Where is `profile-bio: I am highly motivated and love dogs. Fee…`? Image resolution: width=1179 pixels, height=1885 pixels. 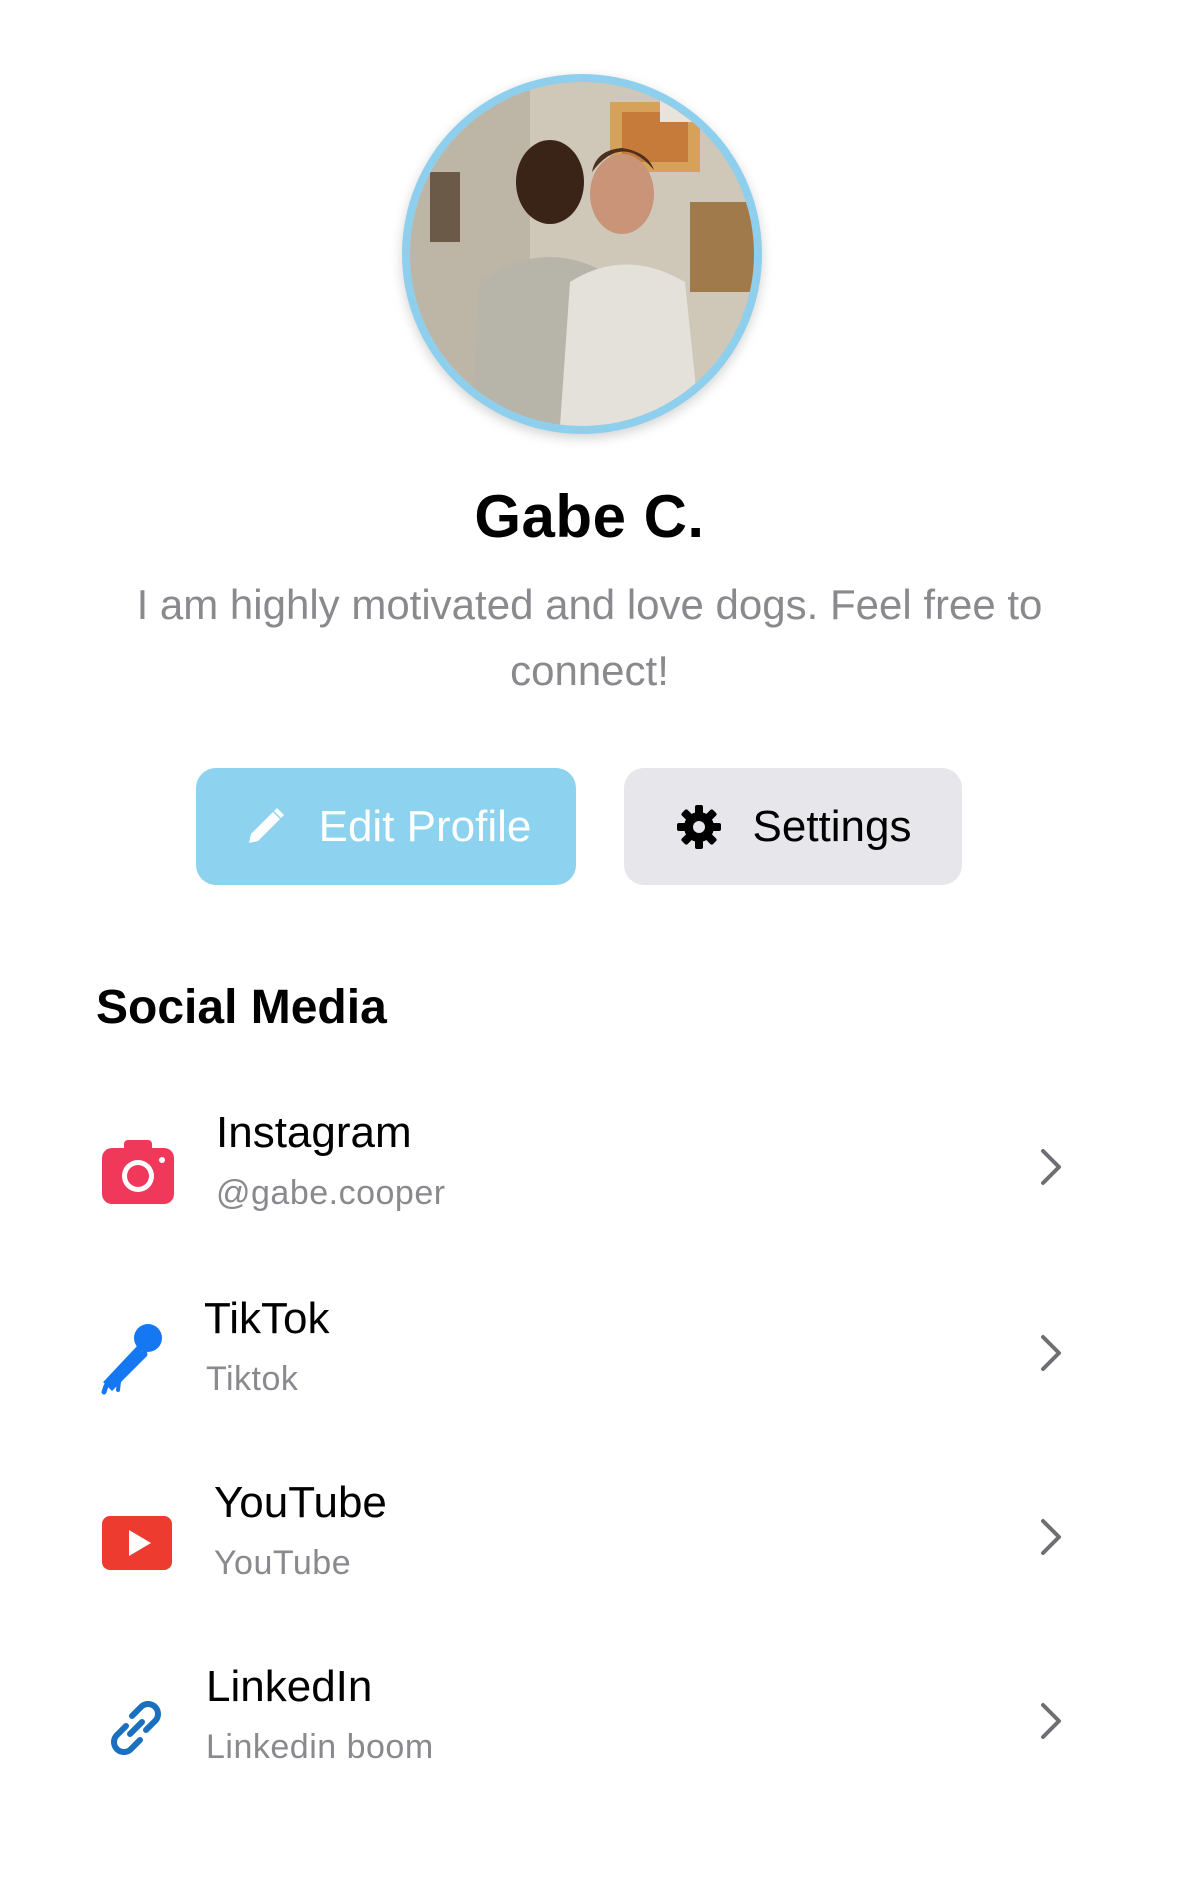
profile-bio: I am highly motivated and love dogs. Fee… is located at coordinates (589, 637).